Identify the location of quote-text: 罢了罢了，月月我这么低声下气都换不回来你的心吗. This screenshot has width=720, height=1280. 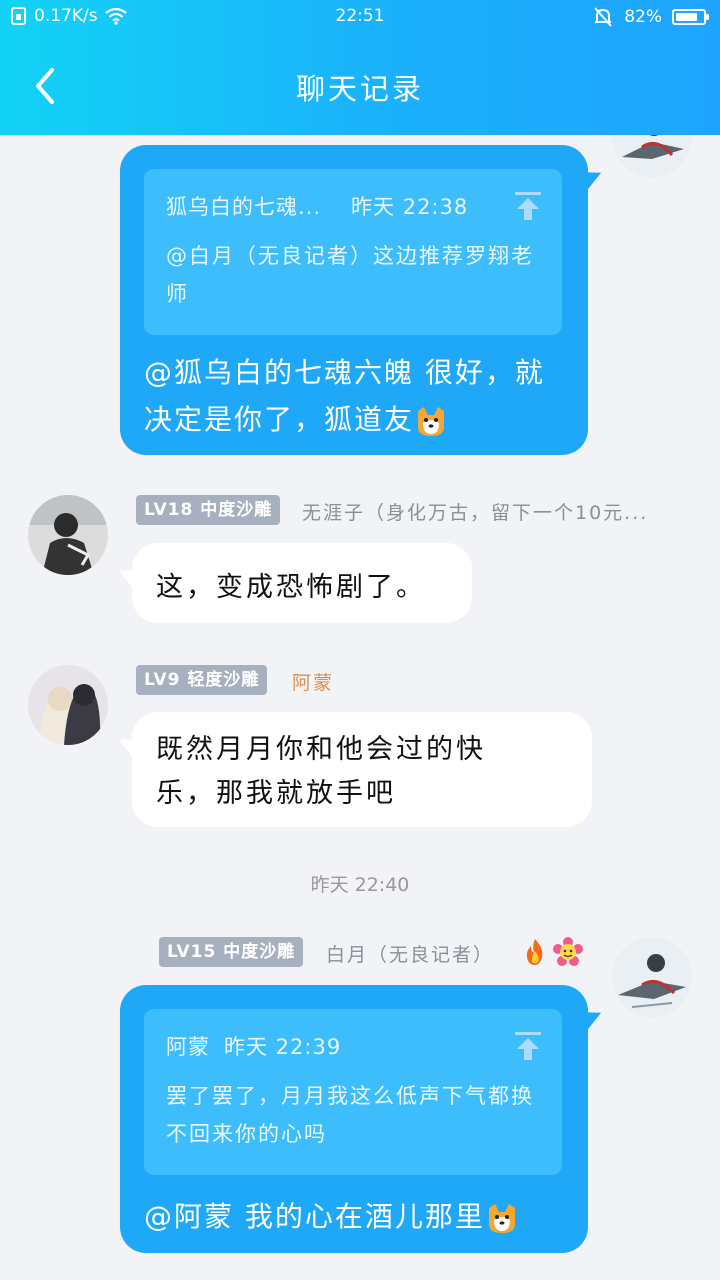
(350, 1115).